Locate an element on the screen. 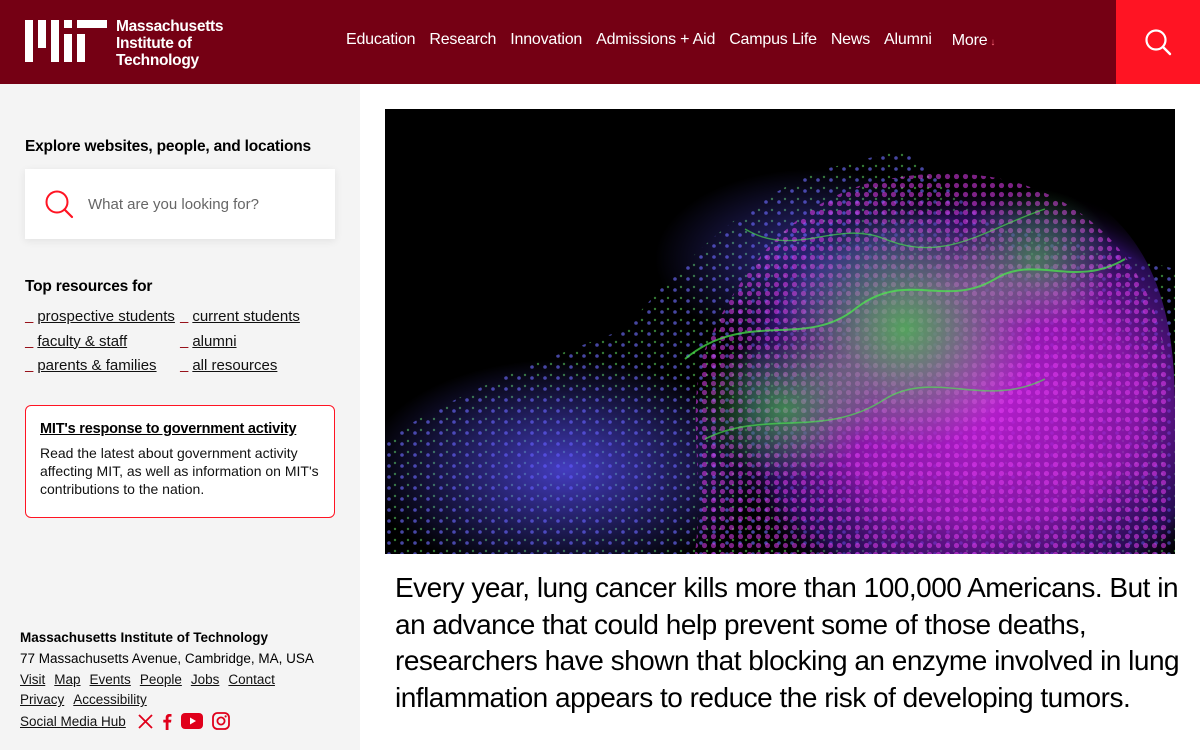  mit-logo-text: Massachusetts Institute of Technology is located at coordinates (170, 43).